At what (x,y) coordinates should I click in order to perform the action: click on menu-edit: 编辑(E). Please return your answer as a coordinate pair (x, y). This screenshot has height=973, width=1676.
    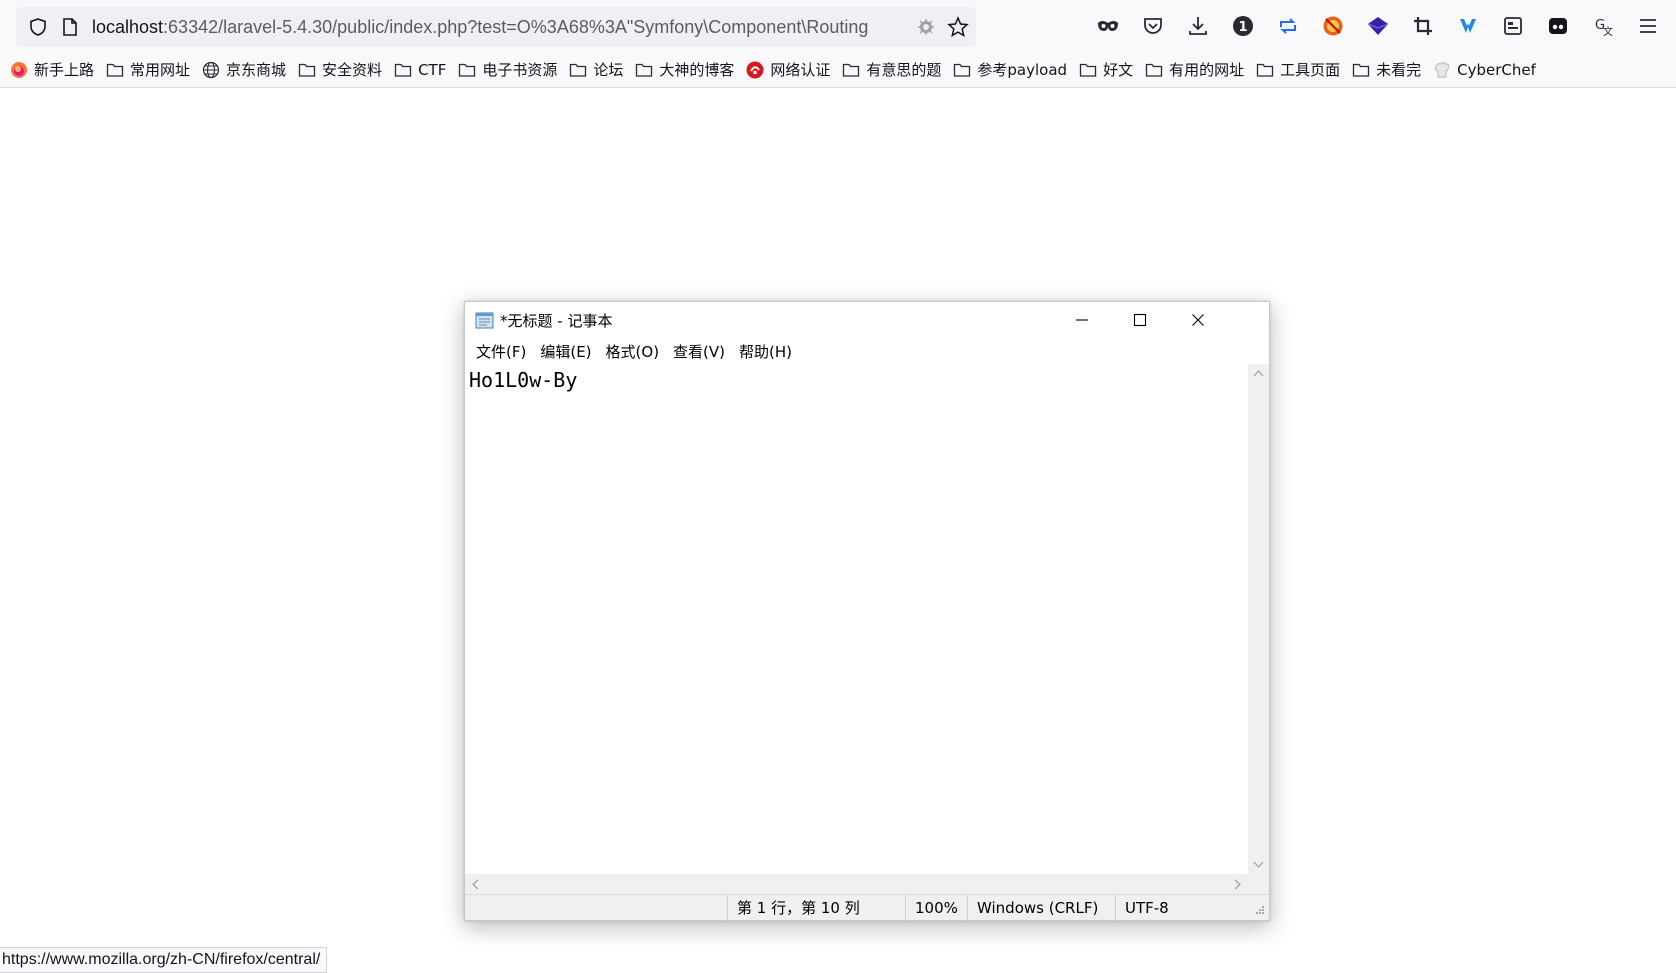
    Looking at the image, I should click on (565, 351).